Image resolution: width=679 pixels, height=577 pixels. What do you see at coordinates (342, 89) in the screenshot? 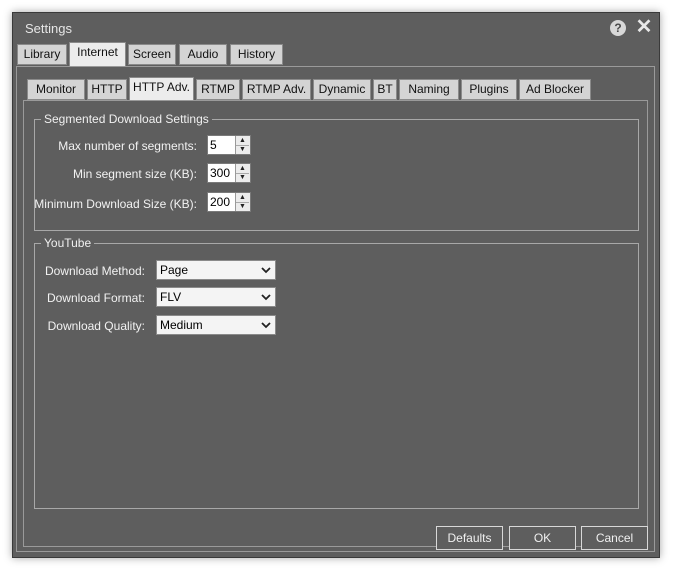
I see `subtab-dynamic: Dynamic` at bounding box center [342, 89].